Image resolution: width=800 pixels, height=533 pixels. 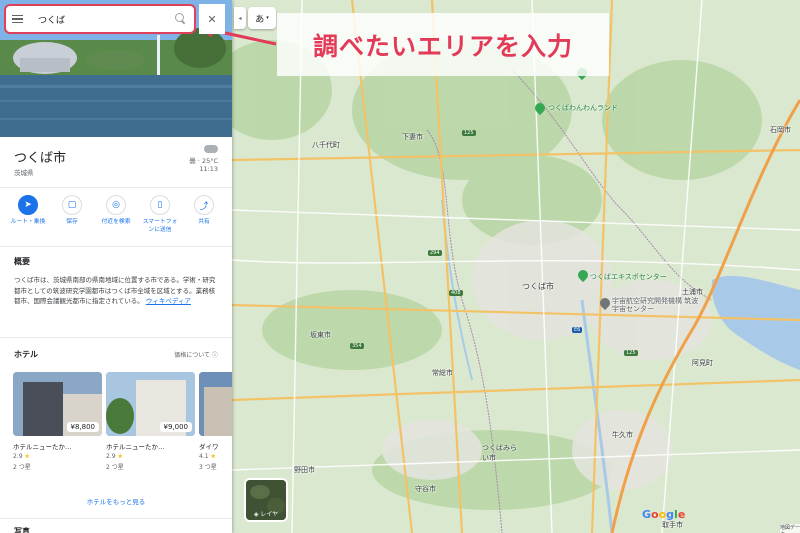 What do you see at coordinates (583, 108) in the screenshot?
I see `map-label-wanwan: つくばわんわんランド` at bounding box center [583, 108].